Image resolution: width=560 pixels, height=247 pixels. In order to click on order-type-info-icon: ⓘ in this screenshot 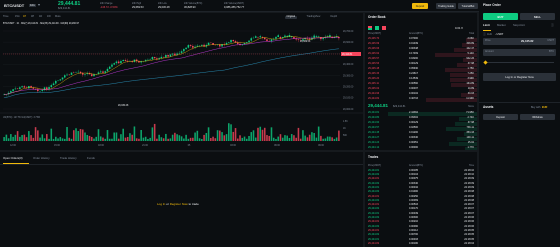, I will do `click(552, 25)`.